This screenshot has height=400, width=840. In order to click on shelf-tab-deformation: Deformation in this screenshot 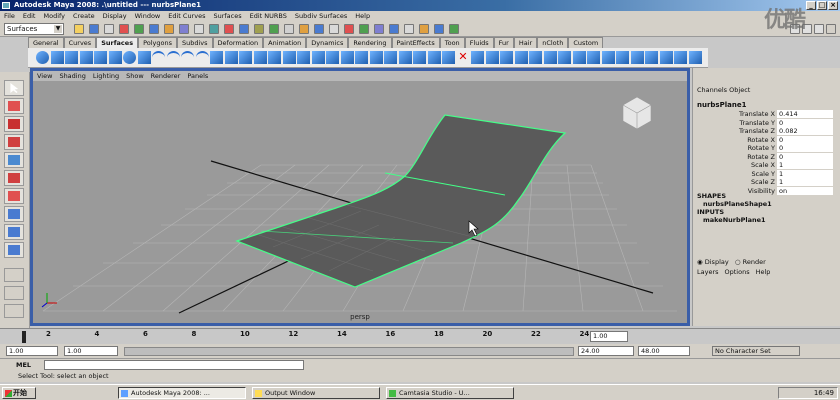, I will do `click(238, 42)`.